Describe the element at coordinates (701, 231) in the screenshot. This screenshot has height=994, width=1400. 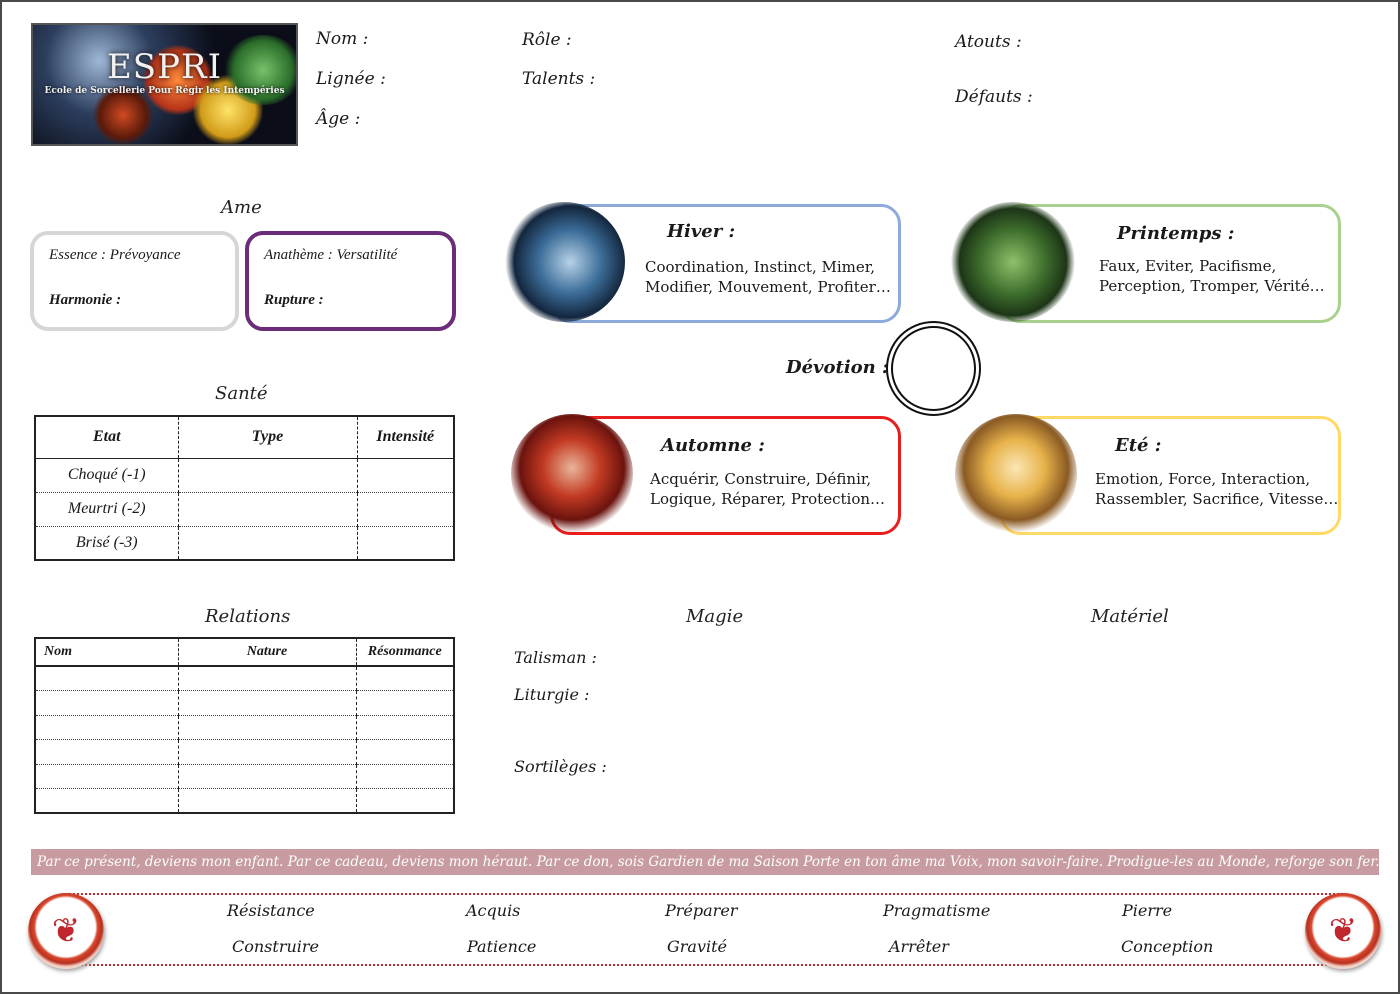
I see `hiver-title: Hiver :` at that location.